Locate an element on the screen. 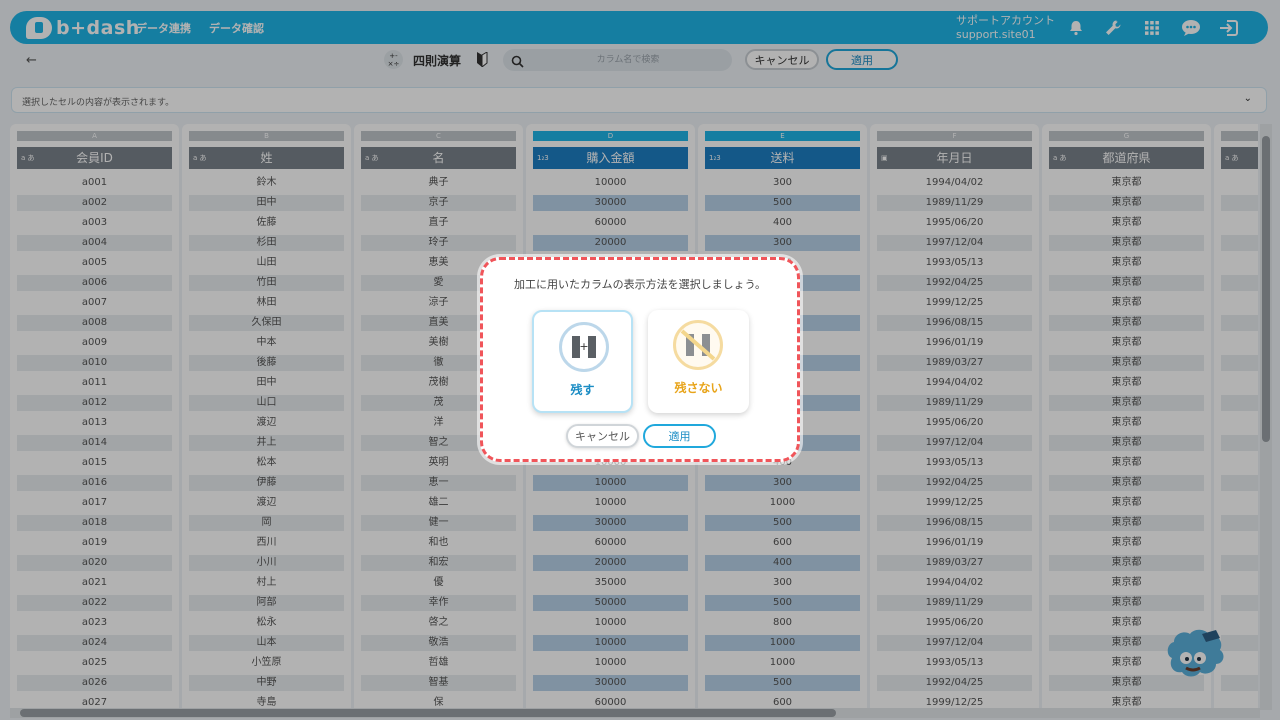 This screenshot has height=720, width=1280. dialog-cancel-button: キャンセル is located at coordinates (602, 436).